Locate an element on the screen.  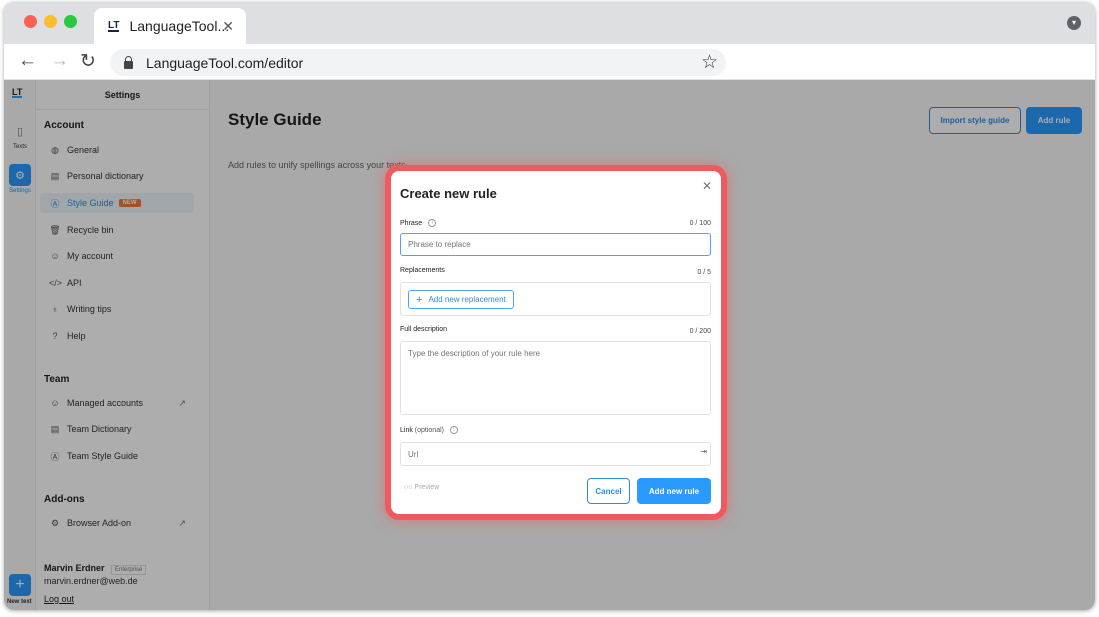
back-arrow-icon: ← is located at coordinates (27, 61).